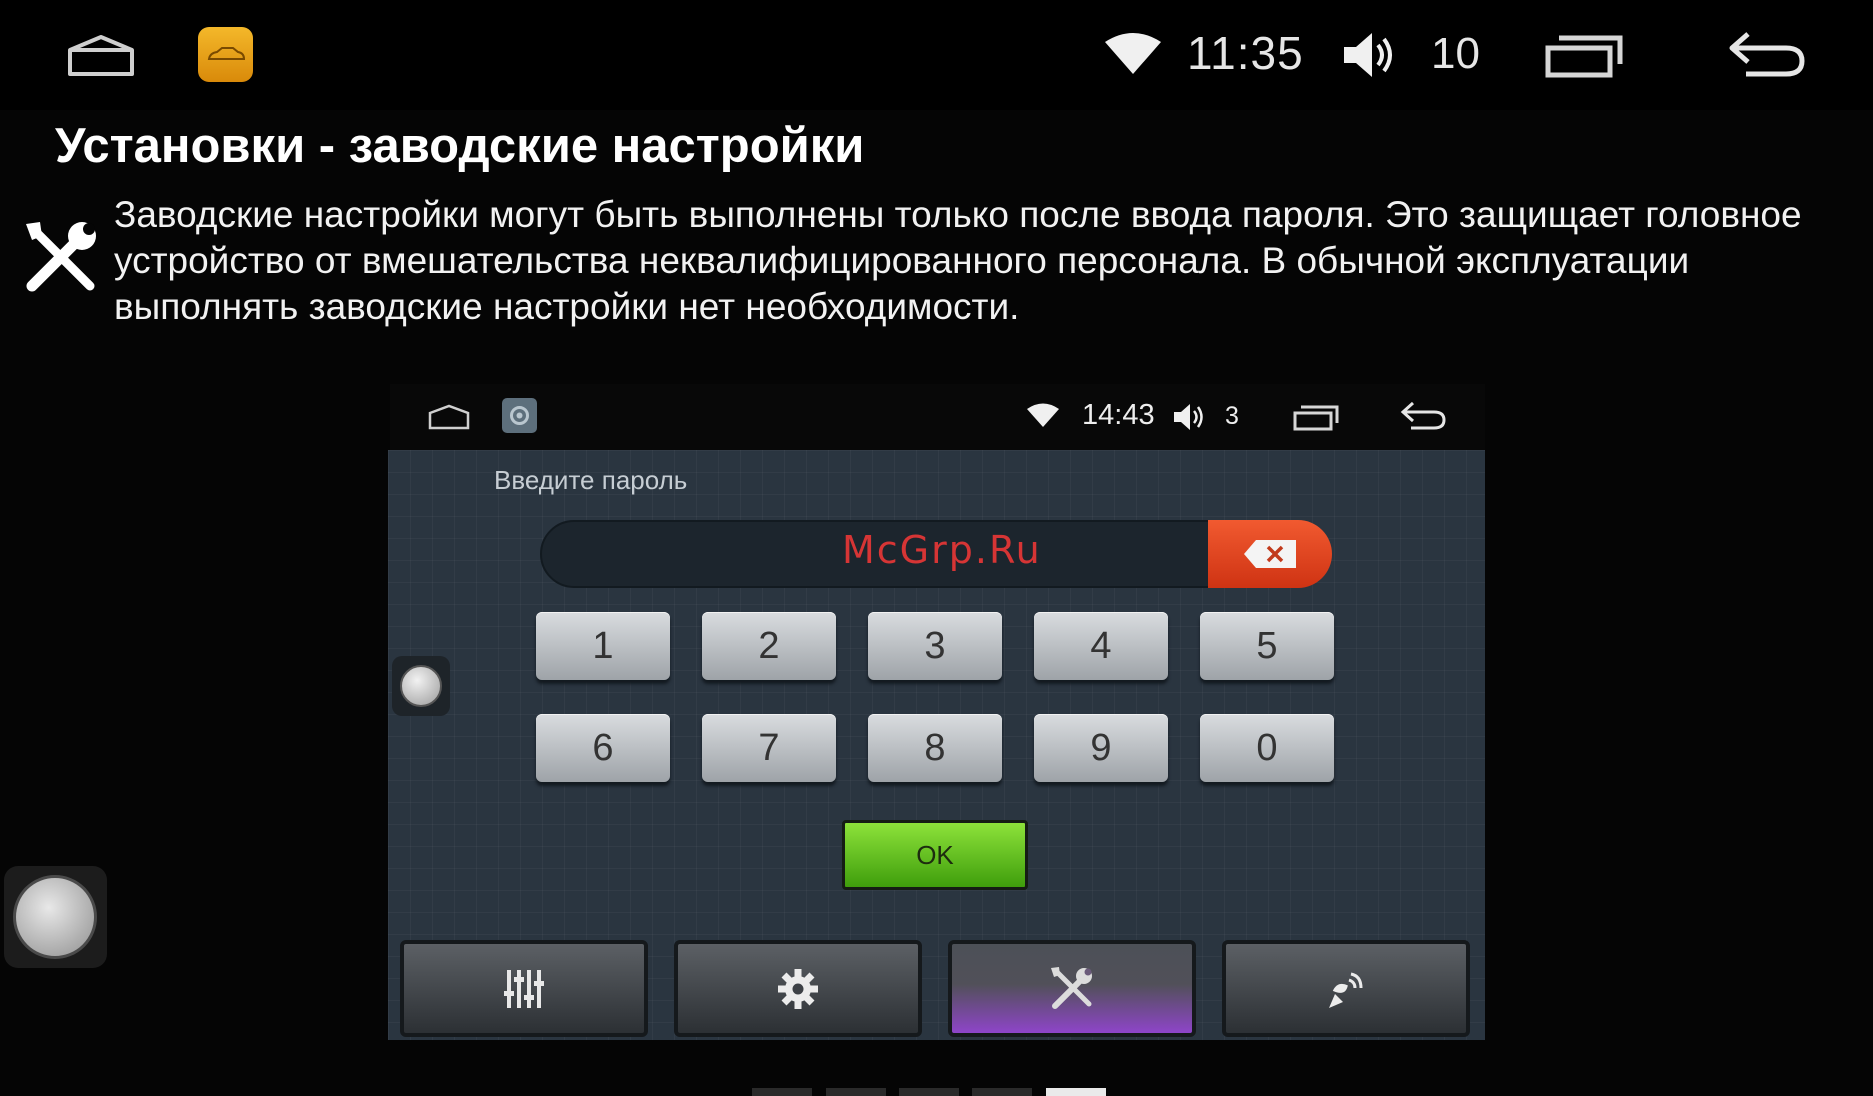  I want to click on key-7: 7, so click(769, 748).